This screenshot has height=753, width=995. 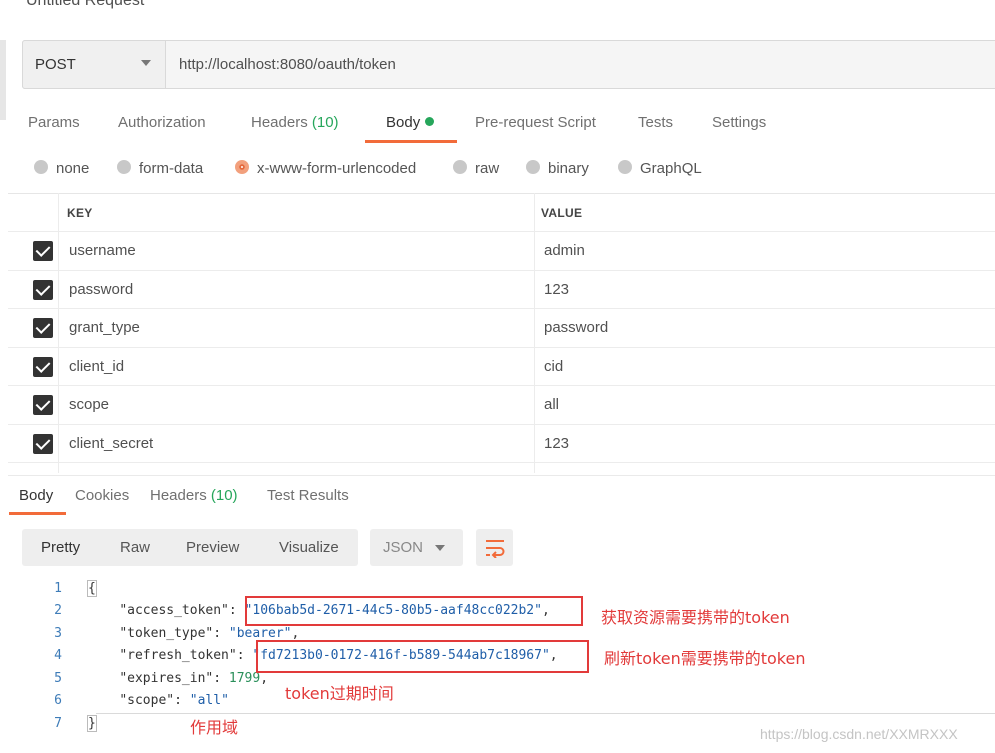 I want to click on tab-tests: Tests, so click(x=655, y=122).